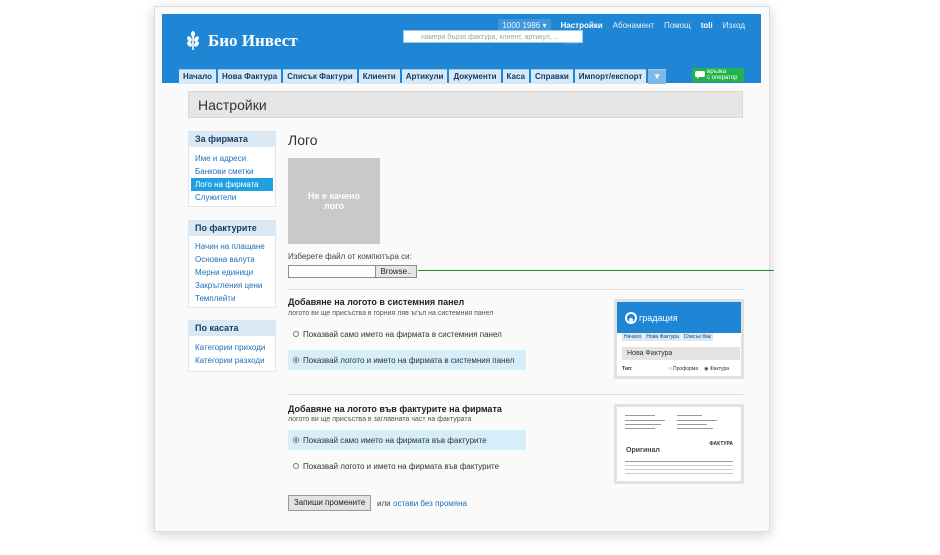  I want to click on brand-circle-icon, so click(631, 318).